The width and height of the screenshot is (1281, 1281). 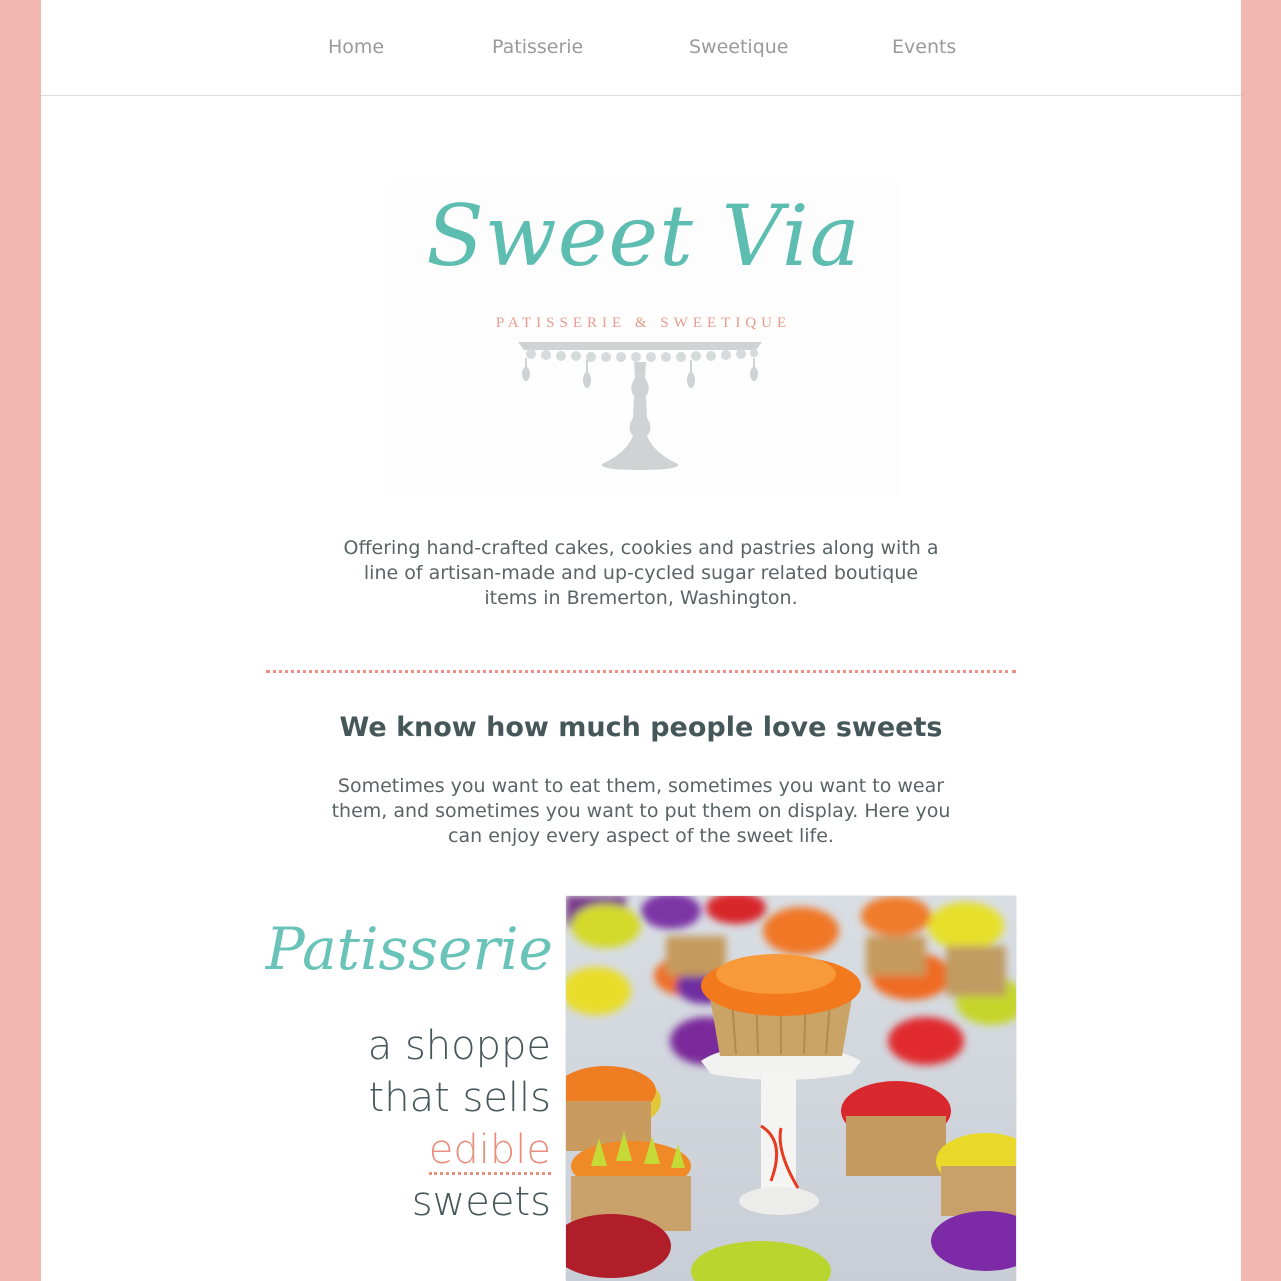 I want to click on section-headline: We know how much people love sweets, so click(x=641, y=727).